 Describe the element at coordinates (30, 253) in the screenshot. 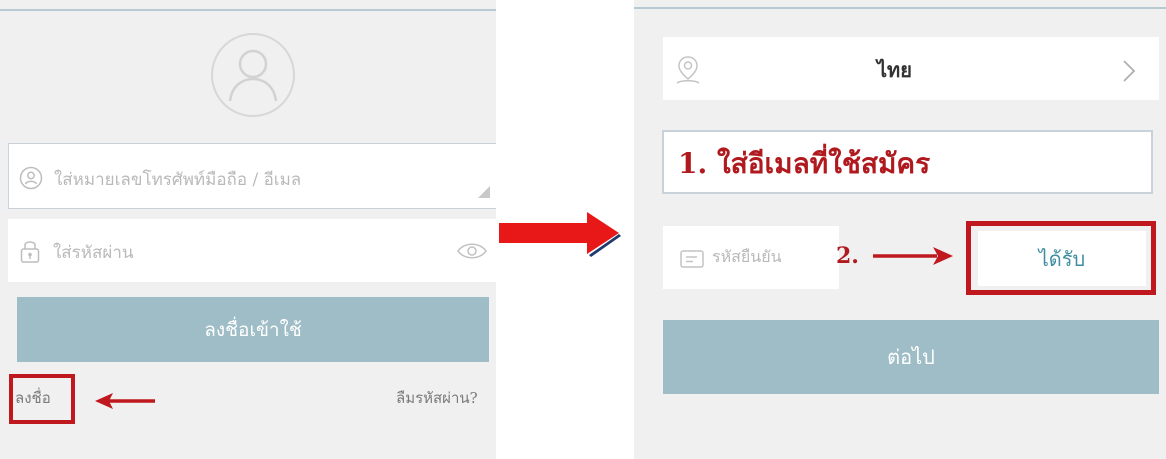

I see `lock-icon` at that location.